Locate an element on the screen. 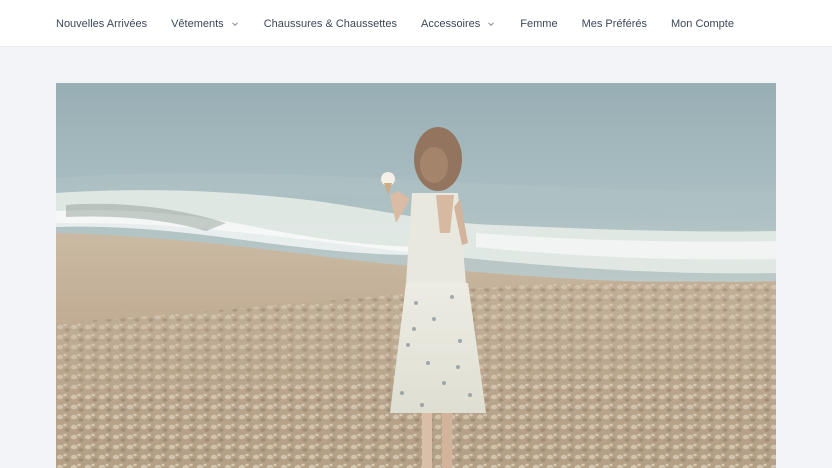  nav-item-label: Mon Compte is located at coordinates (702, 23).